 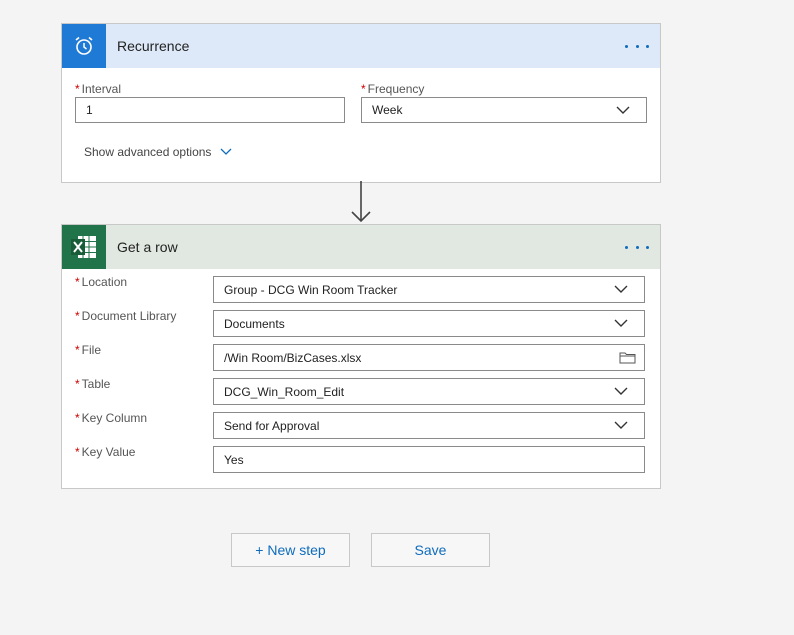 What do you see at coordinates (272, 425) in the screenshot?
I see `key-column-value: Send for Approval` at bounding box center [272, 425].